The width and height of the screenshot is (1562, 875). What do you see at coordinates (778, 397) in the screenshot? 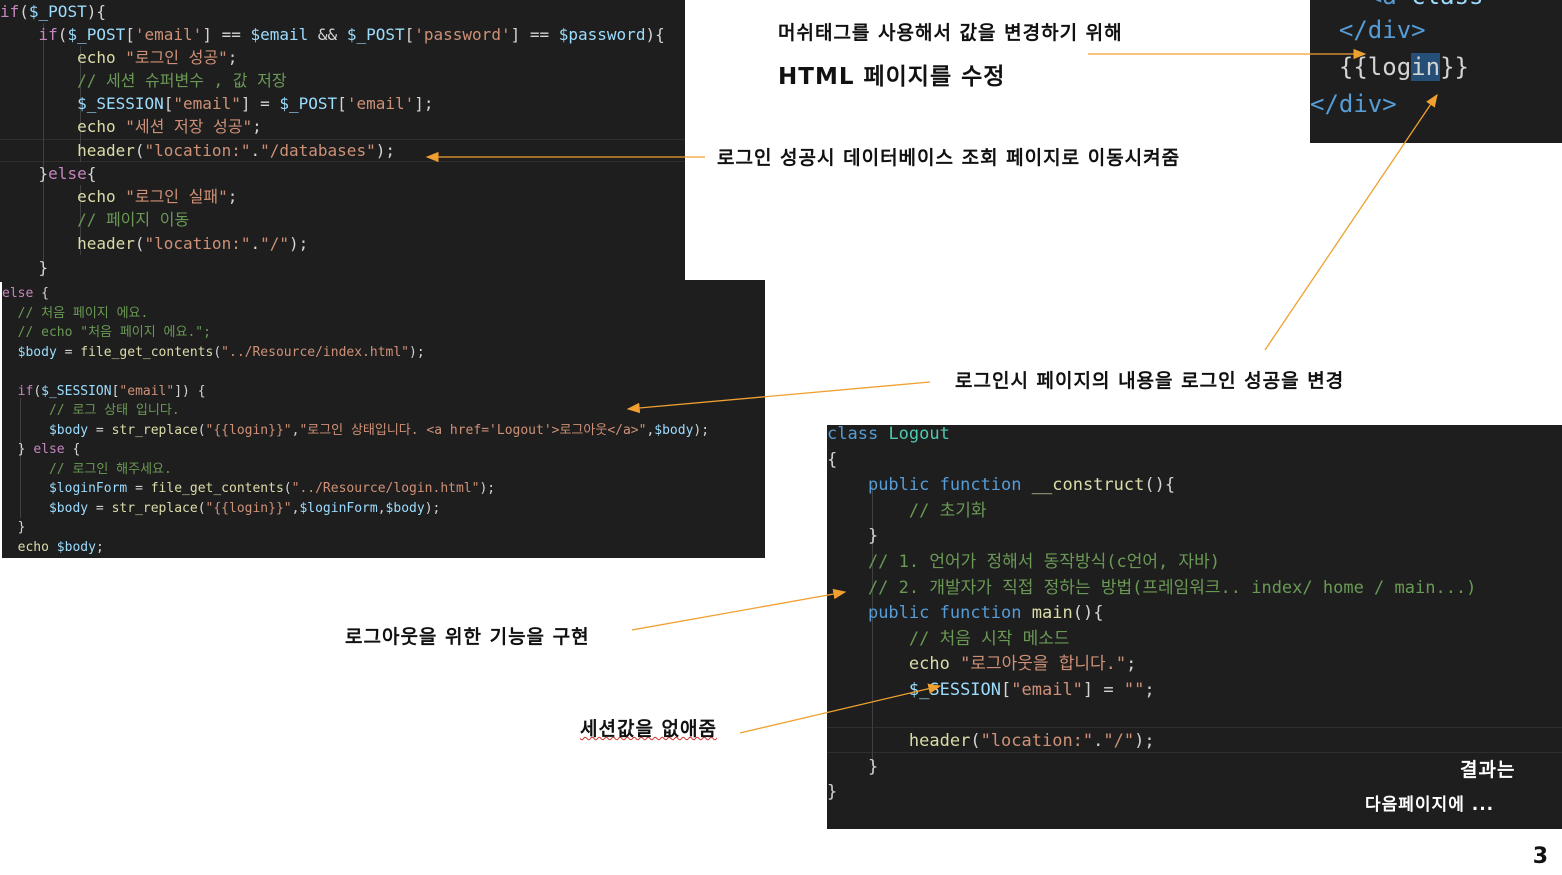
I see `arrow-to-str-replace` at bounding box center [778, 397].